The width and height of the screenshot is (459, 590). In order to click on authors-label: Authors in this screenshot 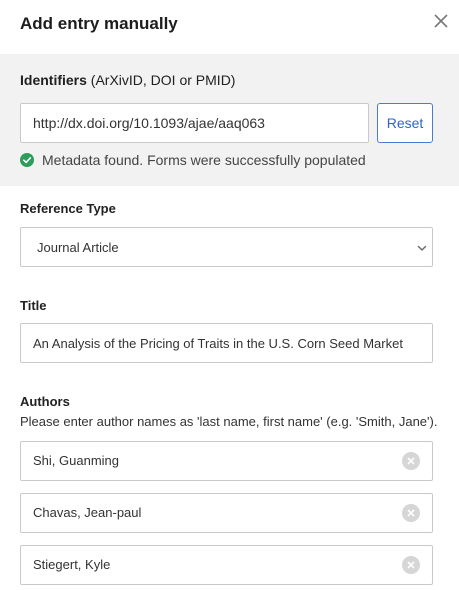, I will do `click(45, 401)`.